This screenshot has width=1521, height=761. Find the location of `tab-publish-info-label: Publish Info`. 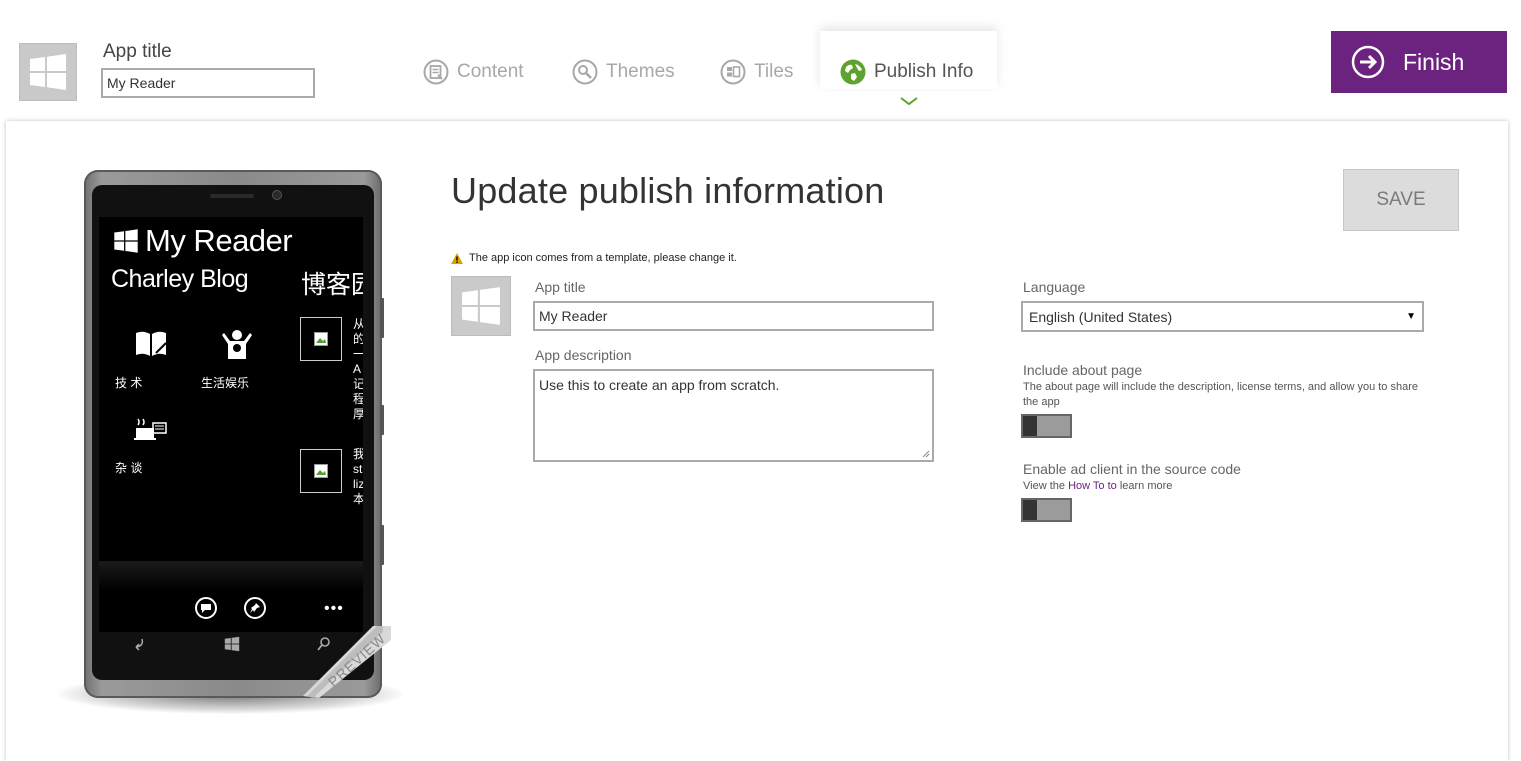

tab-publish-info-label: Publish Info is located at coordinates (924, 71).